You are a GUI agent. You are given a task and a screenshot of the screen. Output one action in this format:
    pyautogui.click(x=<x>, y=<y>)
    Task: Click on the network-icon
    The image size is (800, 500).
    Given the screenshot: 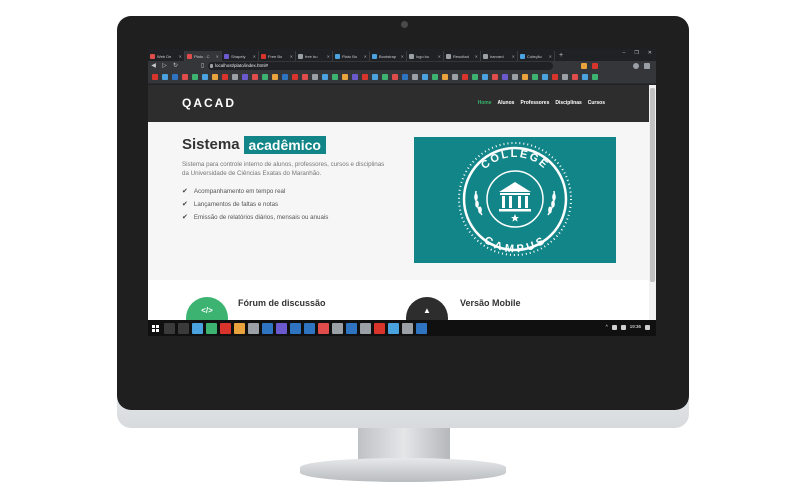 What is the action you would take?
    pyautogui.click(x=614, y=327)
    